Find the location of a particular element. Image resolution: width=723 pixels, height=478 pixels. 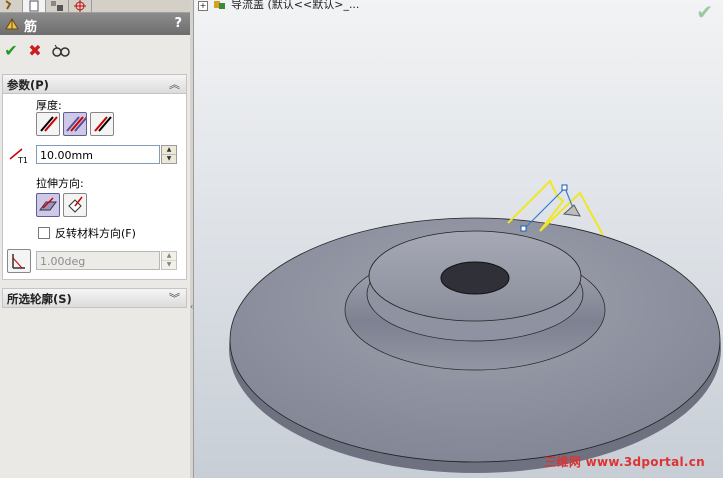

selected-contours-header-label: 所选轮廓(S) is located at coordinates (39, 299).